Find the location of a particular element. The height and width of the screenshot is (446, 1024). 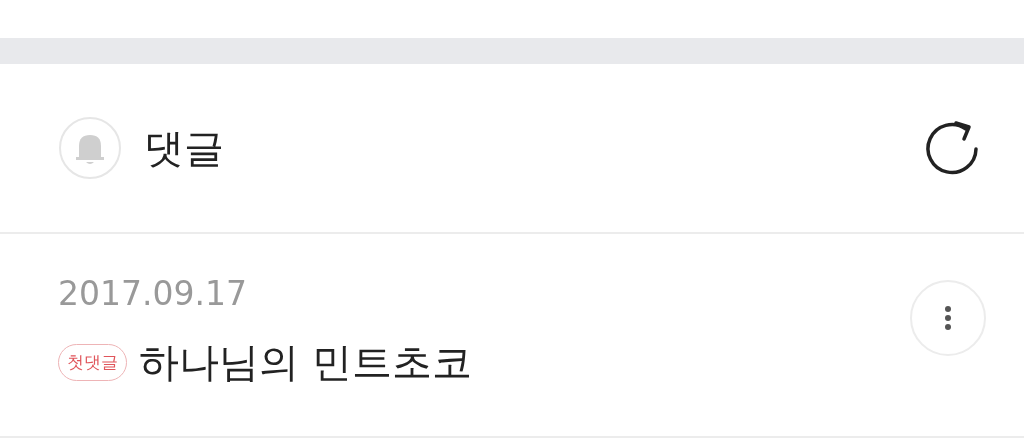

more-icon is located at coordinates (948, 318).